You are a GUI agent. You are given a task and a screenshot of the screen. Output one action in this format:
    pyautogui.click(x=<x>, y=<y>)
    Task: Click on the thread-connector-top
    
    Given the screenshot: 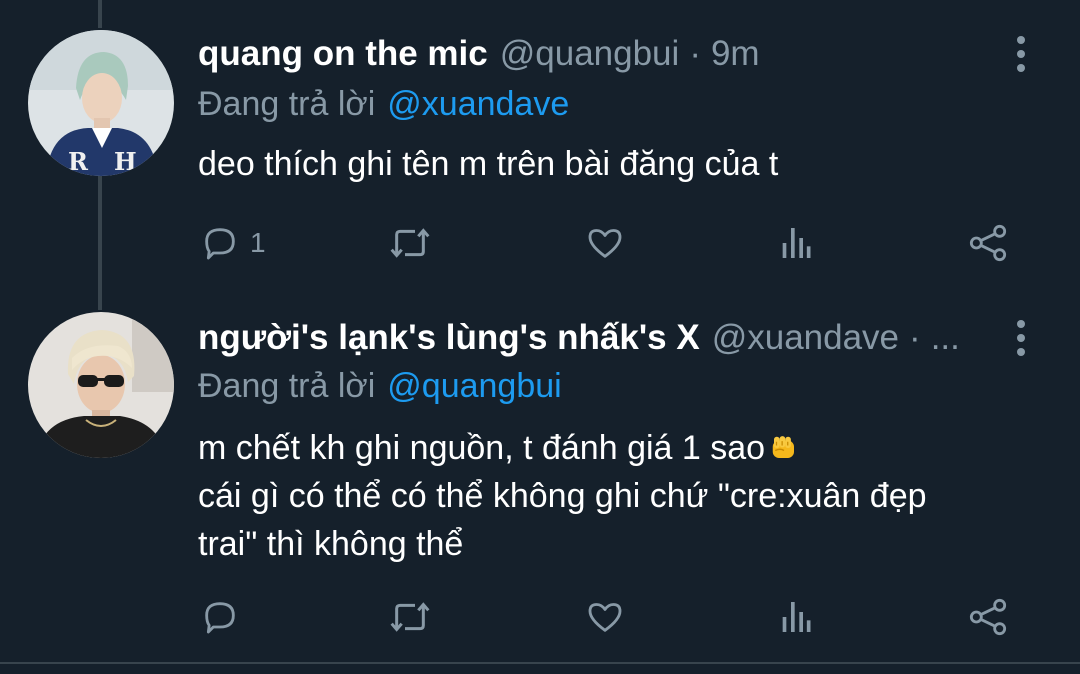 What is the action you would take?
    pyautogui.click(x=100, y=14)
    